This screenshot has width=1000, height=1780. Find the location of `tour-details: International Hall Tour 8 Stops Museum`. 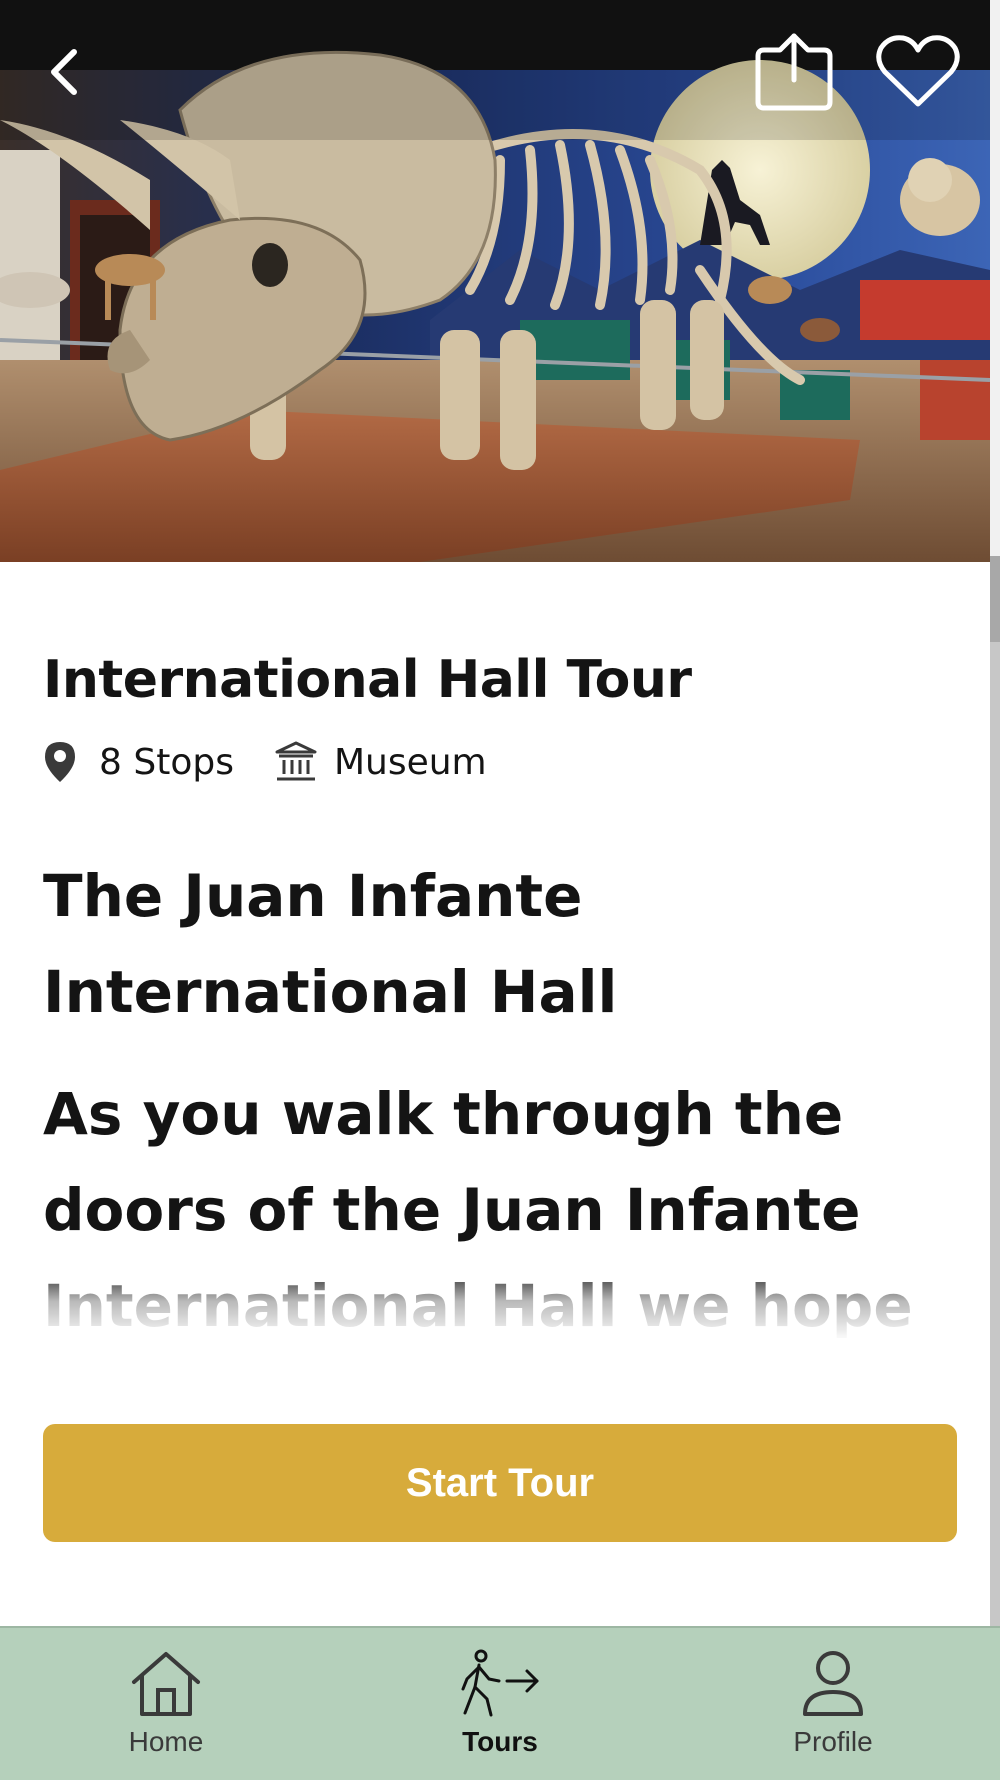

tour-details: International Hall Tour 8 Stops Museum is located at coordinates (503, 715).